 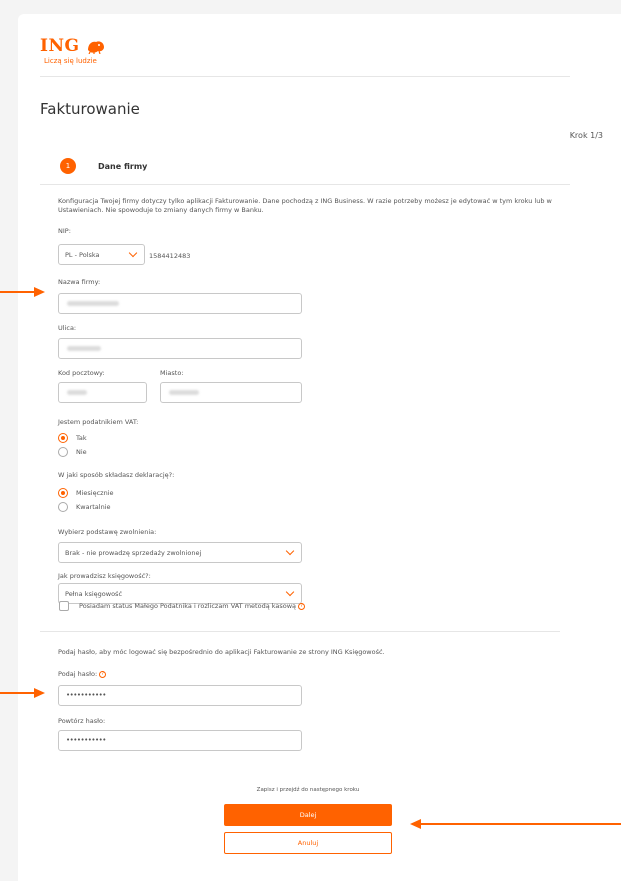 I want to click on postal-code-input, so click(x=102, y=392).